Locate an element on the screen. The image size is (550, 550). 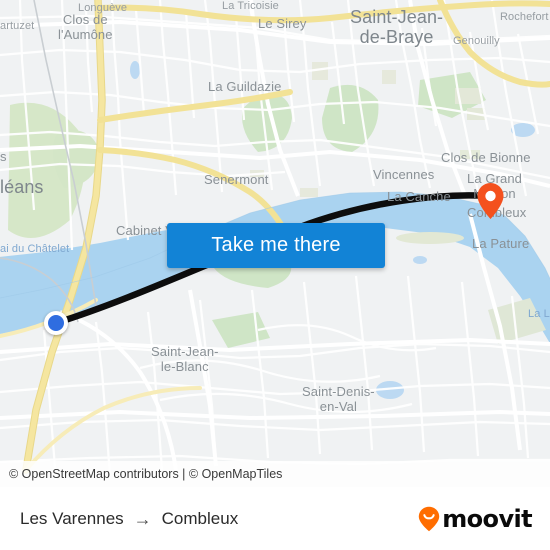
route-summary: Les Varennes → Combleux is located at coordinates (219, 519).